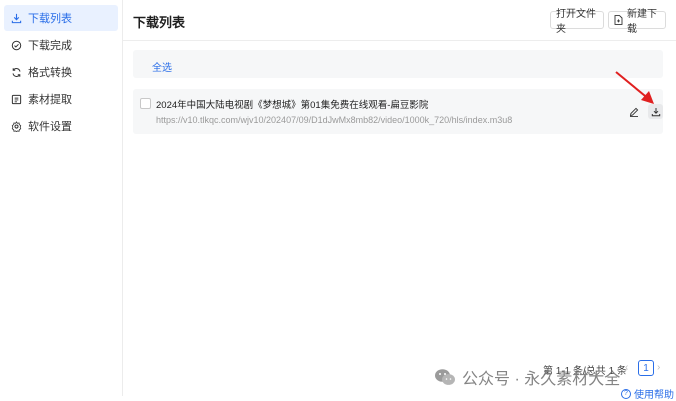  I want to click on page-title: 下载列表, so click(159, 22).